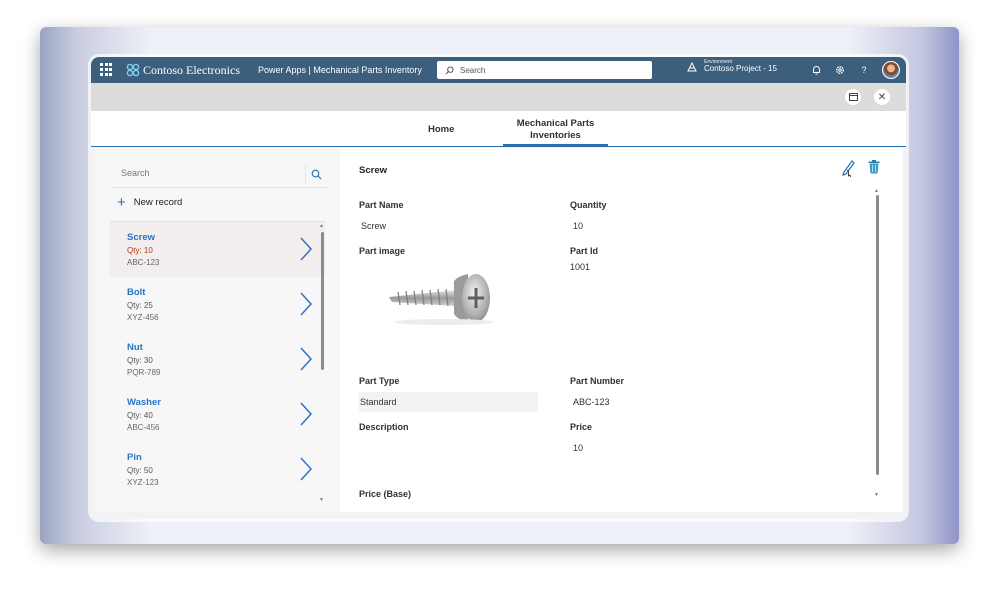 This screenshot has height=597, width=999. What do you see at coordinates (140, 470) in the screenshot?
I see `item-qty: Qty: 50` at bounding box center [140, 470].